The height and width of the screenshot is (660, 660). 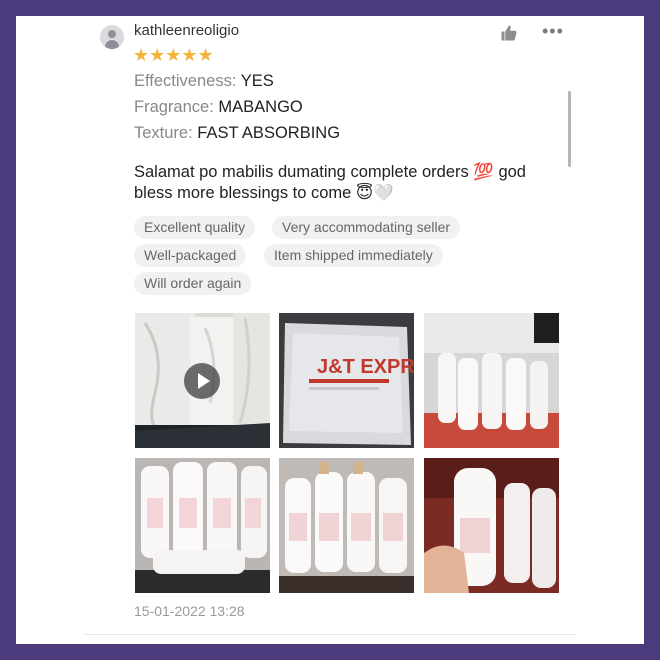 I want to click on scrollbar, so click(x=569, y=129).